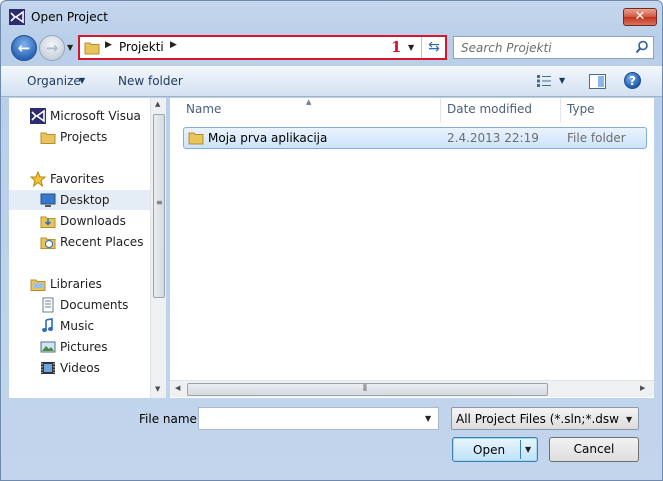 Image resolution: width=663 pixels, height=481 pixels. I want to click on command-bar: Organize ▼ New folder ▼ ?, so click(331, 81).